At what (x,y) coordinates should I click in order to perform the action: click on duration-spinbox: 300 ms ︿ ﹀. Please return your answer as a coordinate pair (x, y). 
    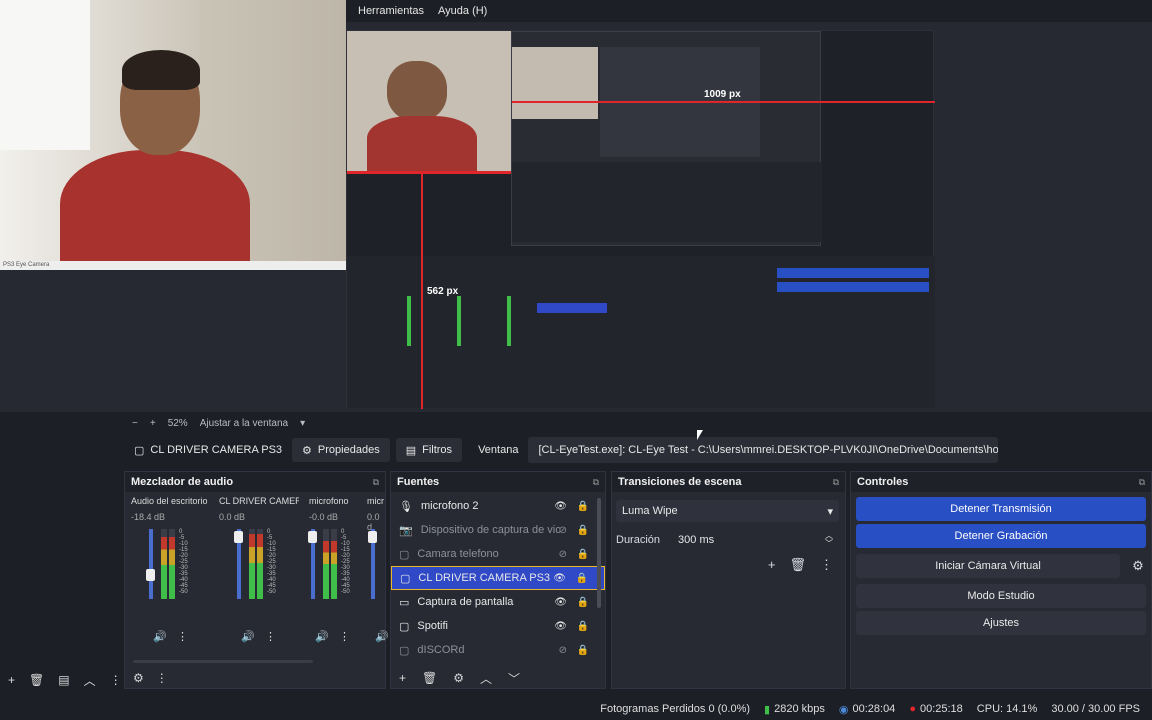
    Looking at the image, I should click on (755, 540).